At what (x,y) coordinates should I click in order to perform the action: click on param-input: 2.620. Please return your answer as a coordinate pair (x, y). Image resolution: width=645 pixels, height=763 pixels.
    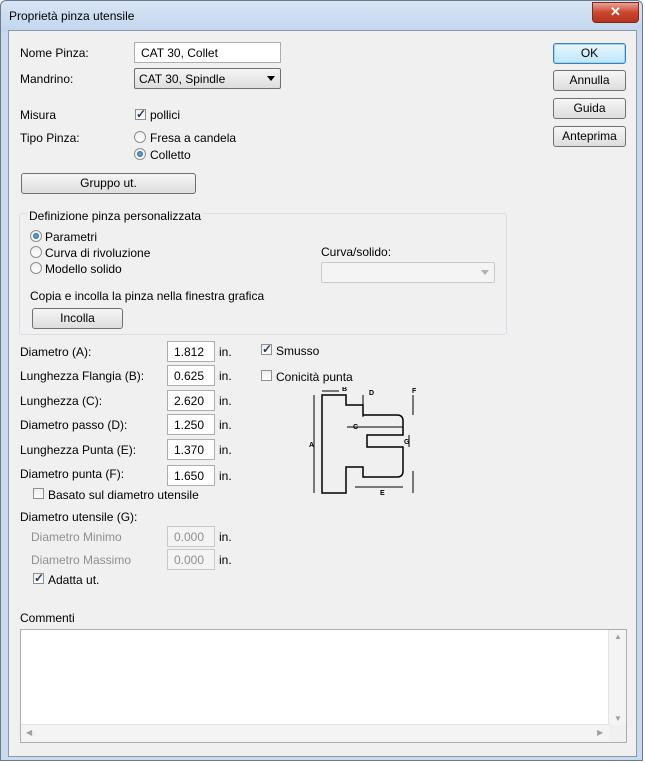
    Looking at the image, I should click on (191, 400).